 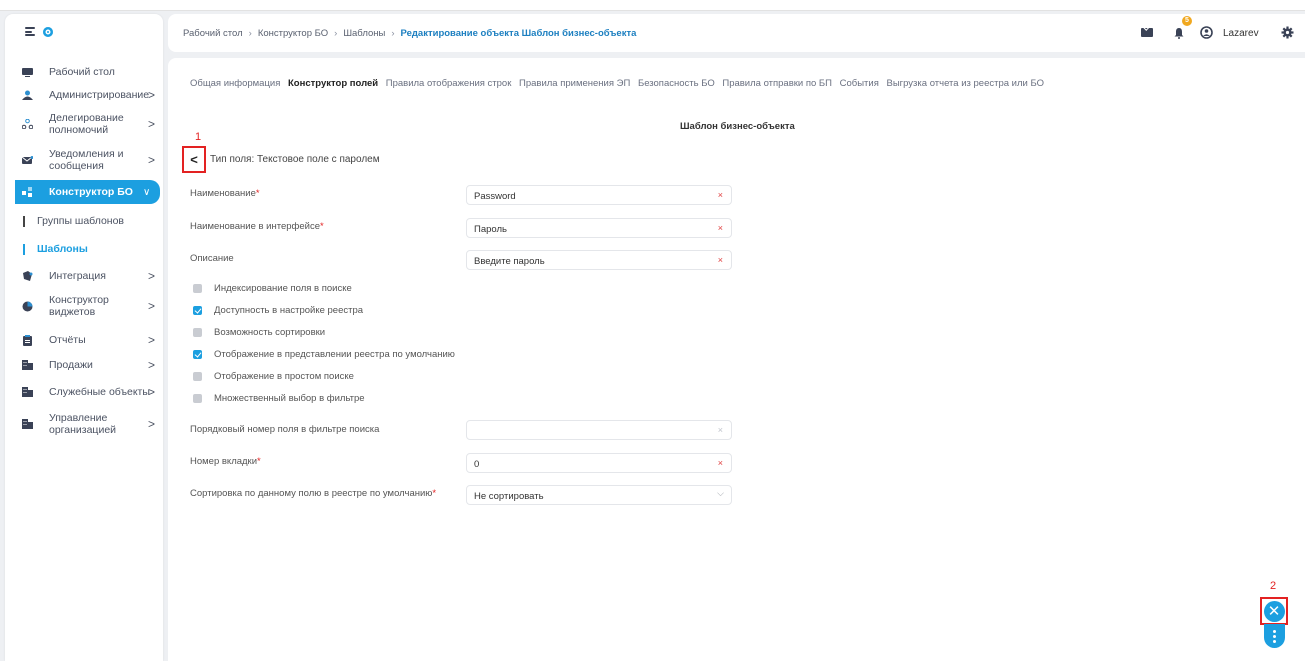 I want to click on checkbox-index-search: Индексирование поля в поиске, so click(x=272, y=288).